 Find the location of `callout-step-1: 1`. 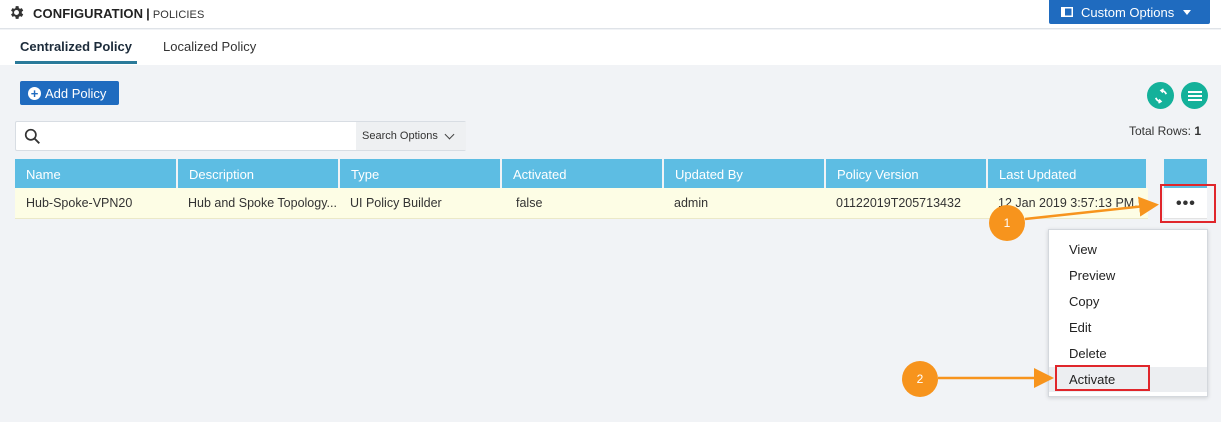

callout-step-1: 1 is located at coordinates (1007, 223).